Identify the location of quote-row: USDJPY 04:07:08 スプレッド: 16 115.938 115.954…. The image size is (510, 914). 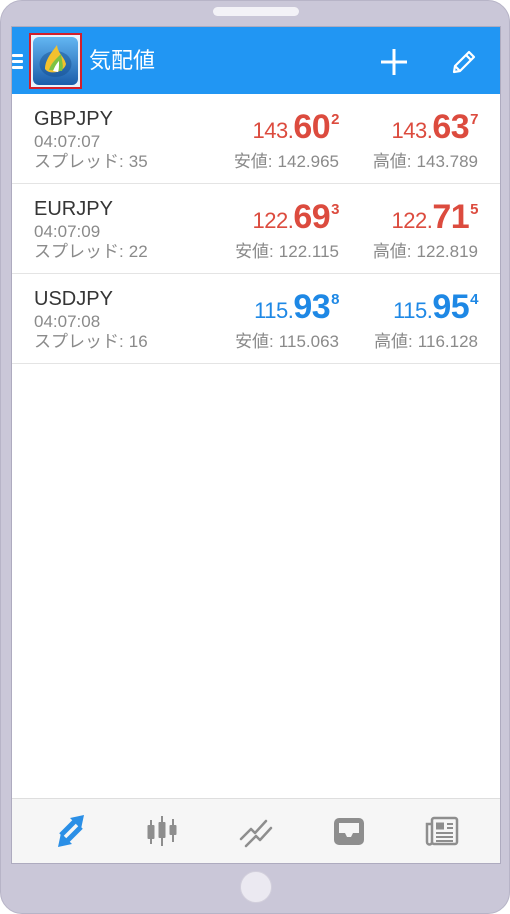
(256, 319).